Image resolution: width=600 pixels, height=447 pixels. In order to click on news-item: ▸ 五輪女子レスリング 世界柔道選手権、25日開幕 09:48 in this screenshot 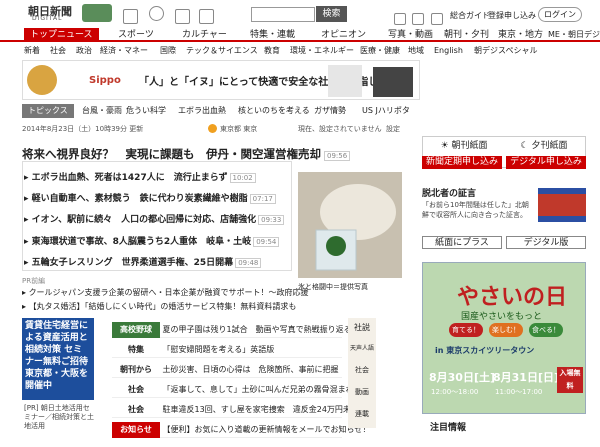, I will do `click(143, 261)`.